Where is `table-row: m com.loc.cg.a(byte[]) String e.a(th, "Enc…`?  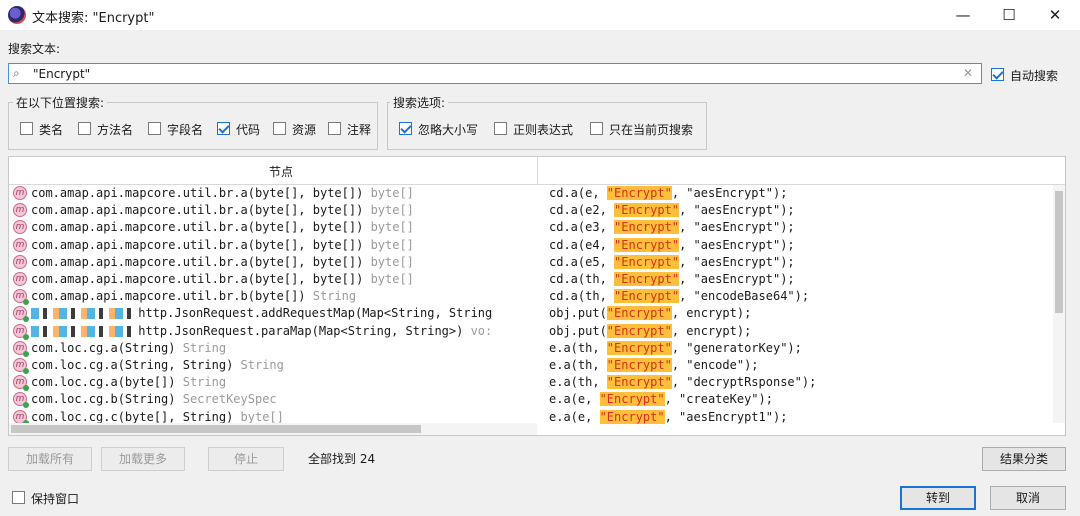
table-row: m com.loc.cg.a(byte[]) String e.a(th, "Enc… is located at coordinates (532, 383).